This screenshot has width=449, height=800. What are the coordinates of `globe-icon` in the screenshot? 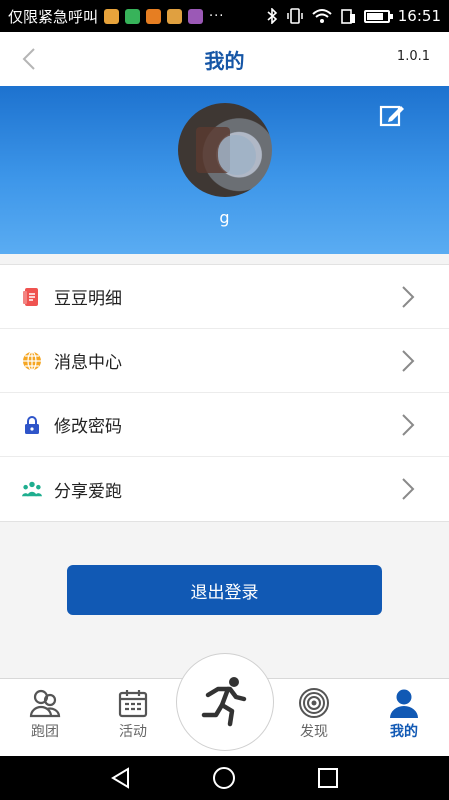 It's located at (32, 360).